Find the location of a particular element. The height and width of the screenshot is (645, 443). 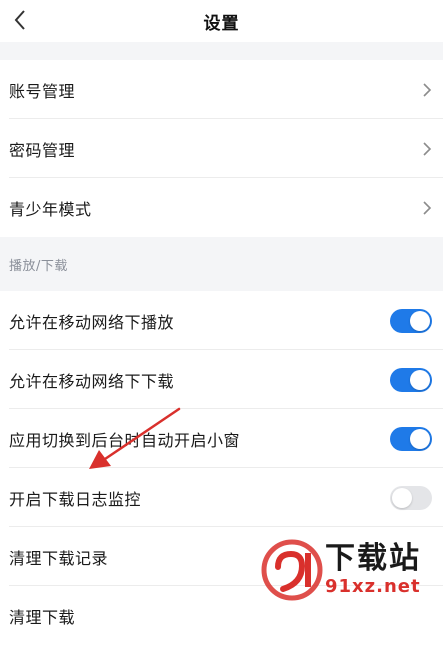

account-management-label: 账号管理 is located at coordinates (42, 91).